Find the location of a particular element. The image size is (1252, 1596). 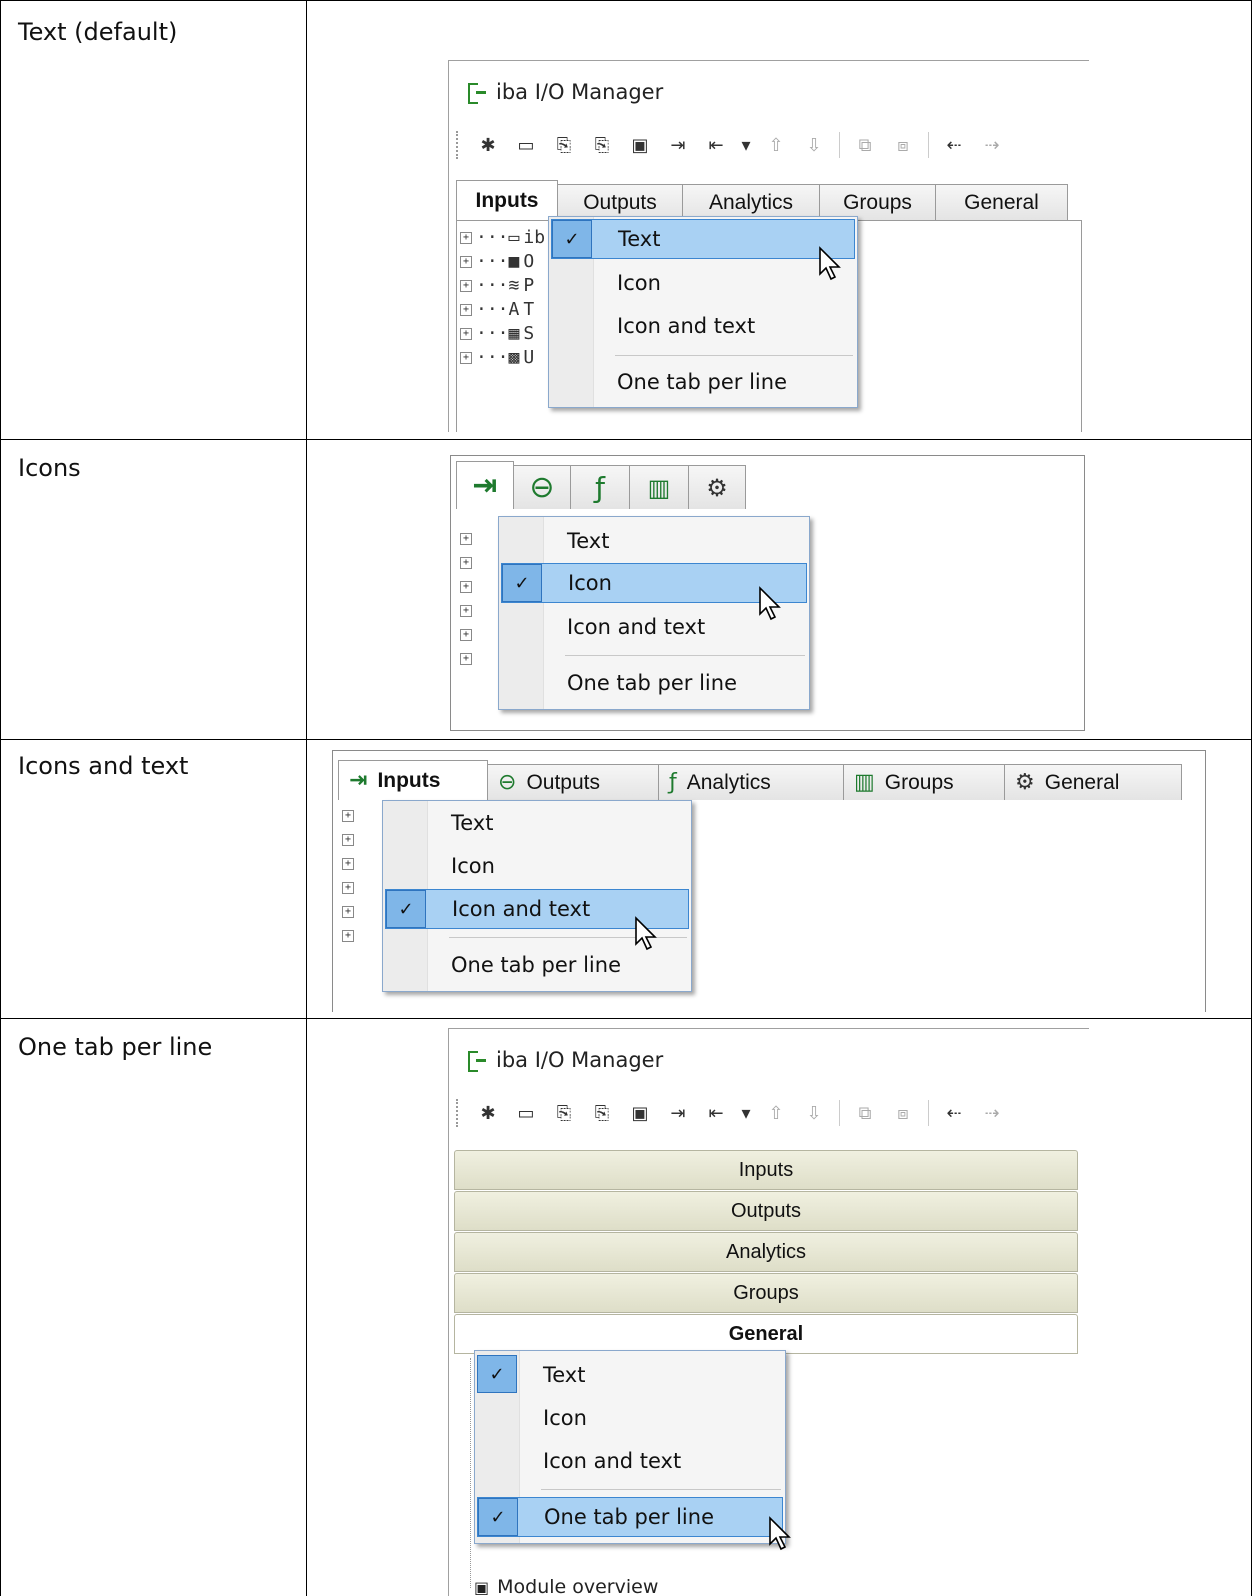

tab-outputs: ⊖ Outputs is located at coordinates (573, 782).